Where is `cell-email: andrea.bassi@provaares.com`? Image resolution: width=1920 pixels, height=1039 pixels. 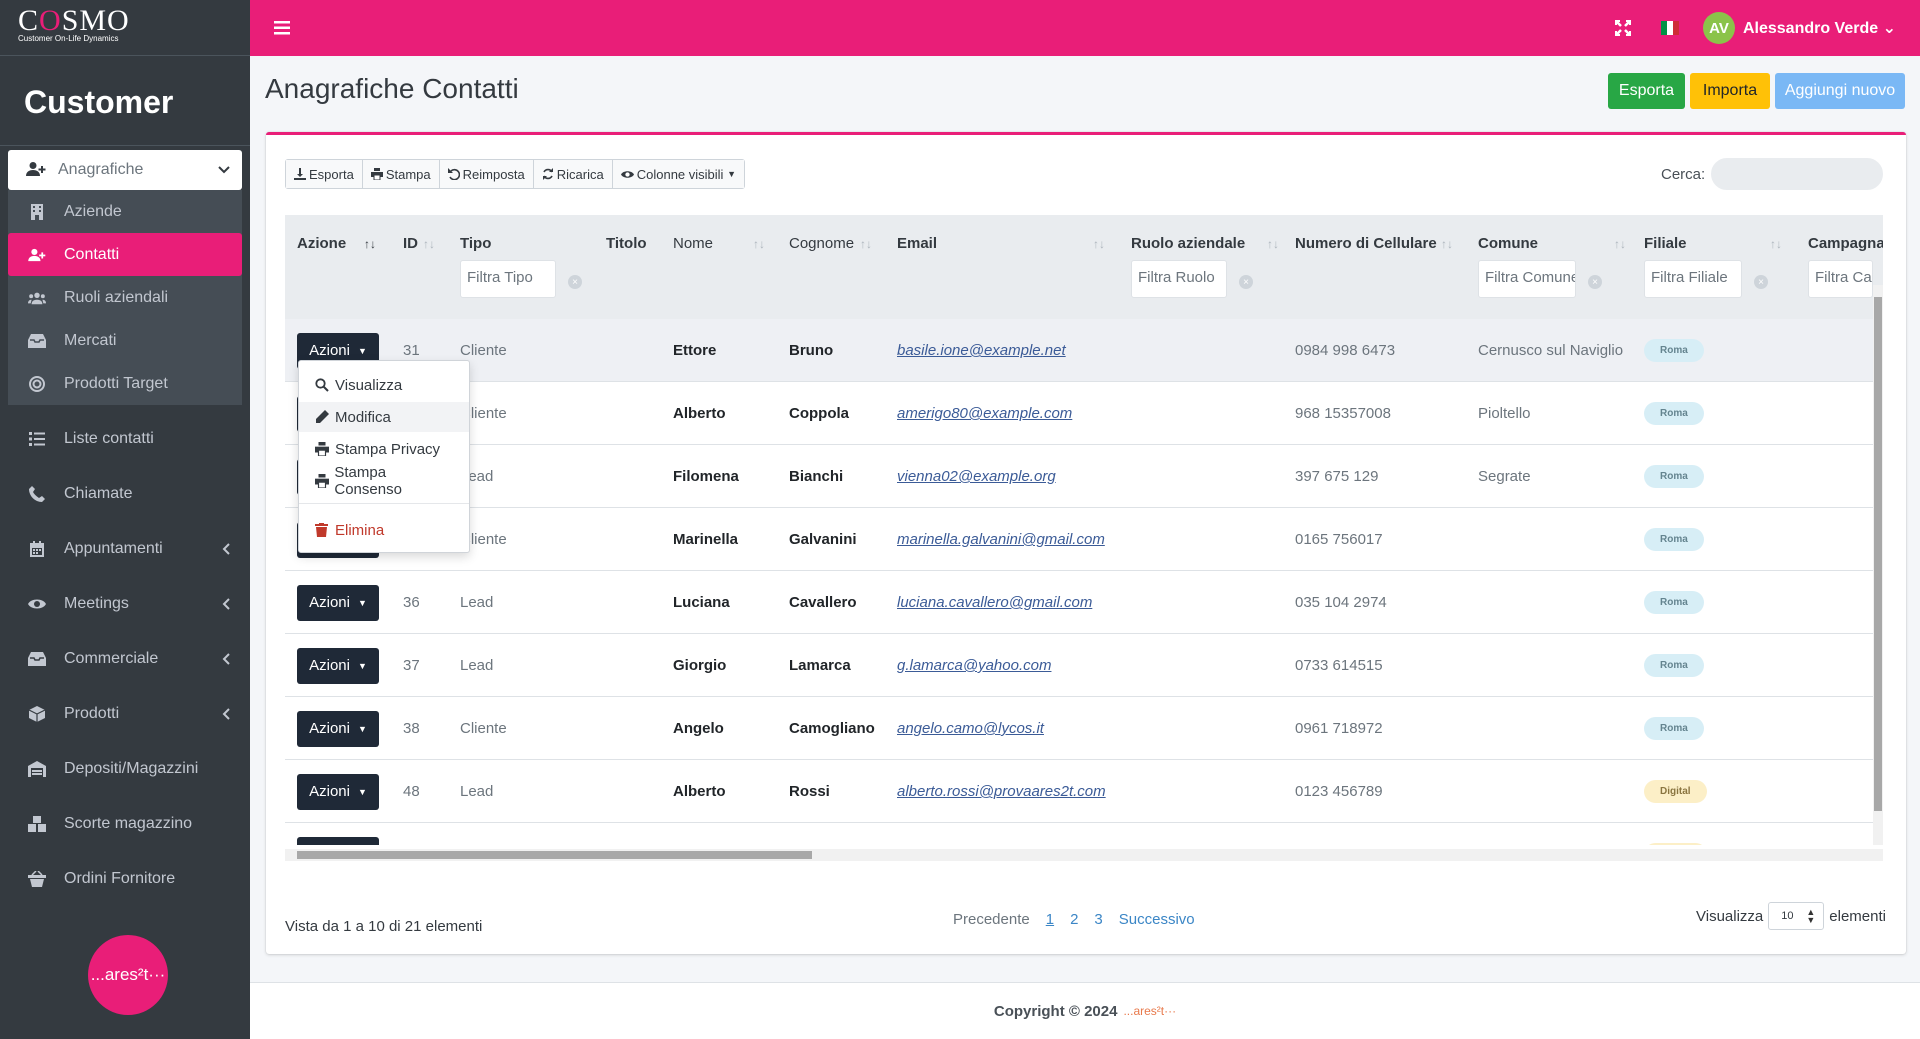 cell-email: andrea.bassi@provaares.com is located at coordinates (997, 834).